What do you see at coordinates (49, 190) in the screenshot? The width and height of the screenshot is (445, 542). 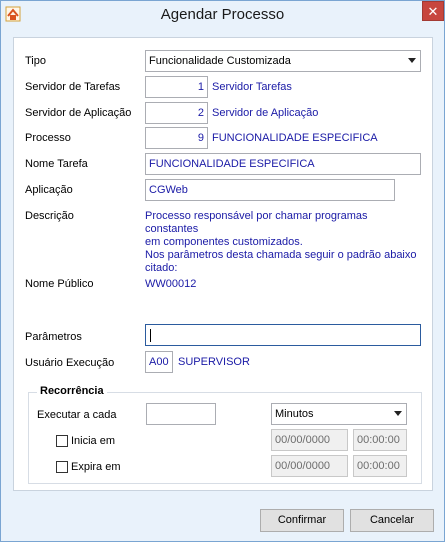 I see `aplicacao-label: Aplicação` at bounding box center [49, 190].